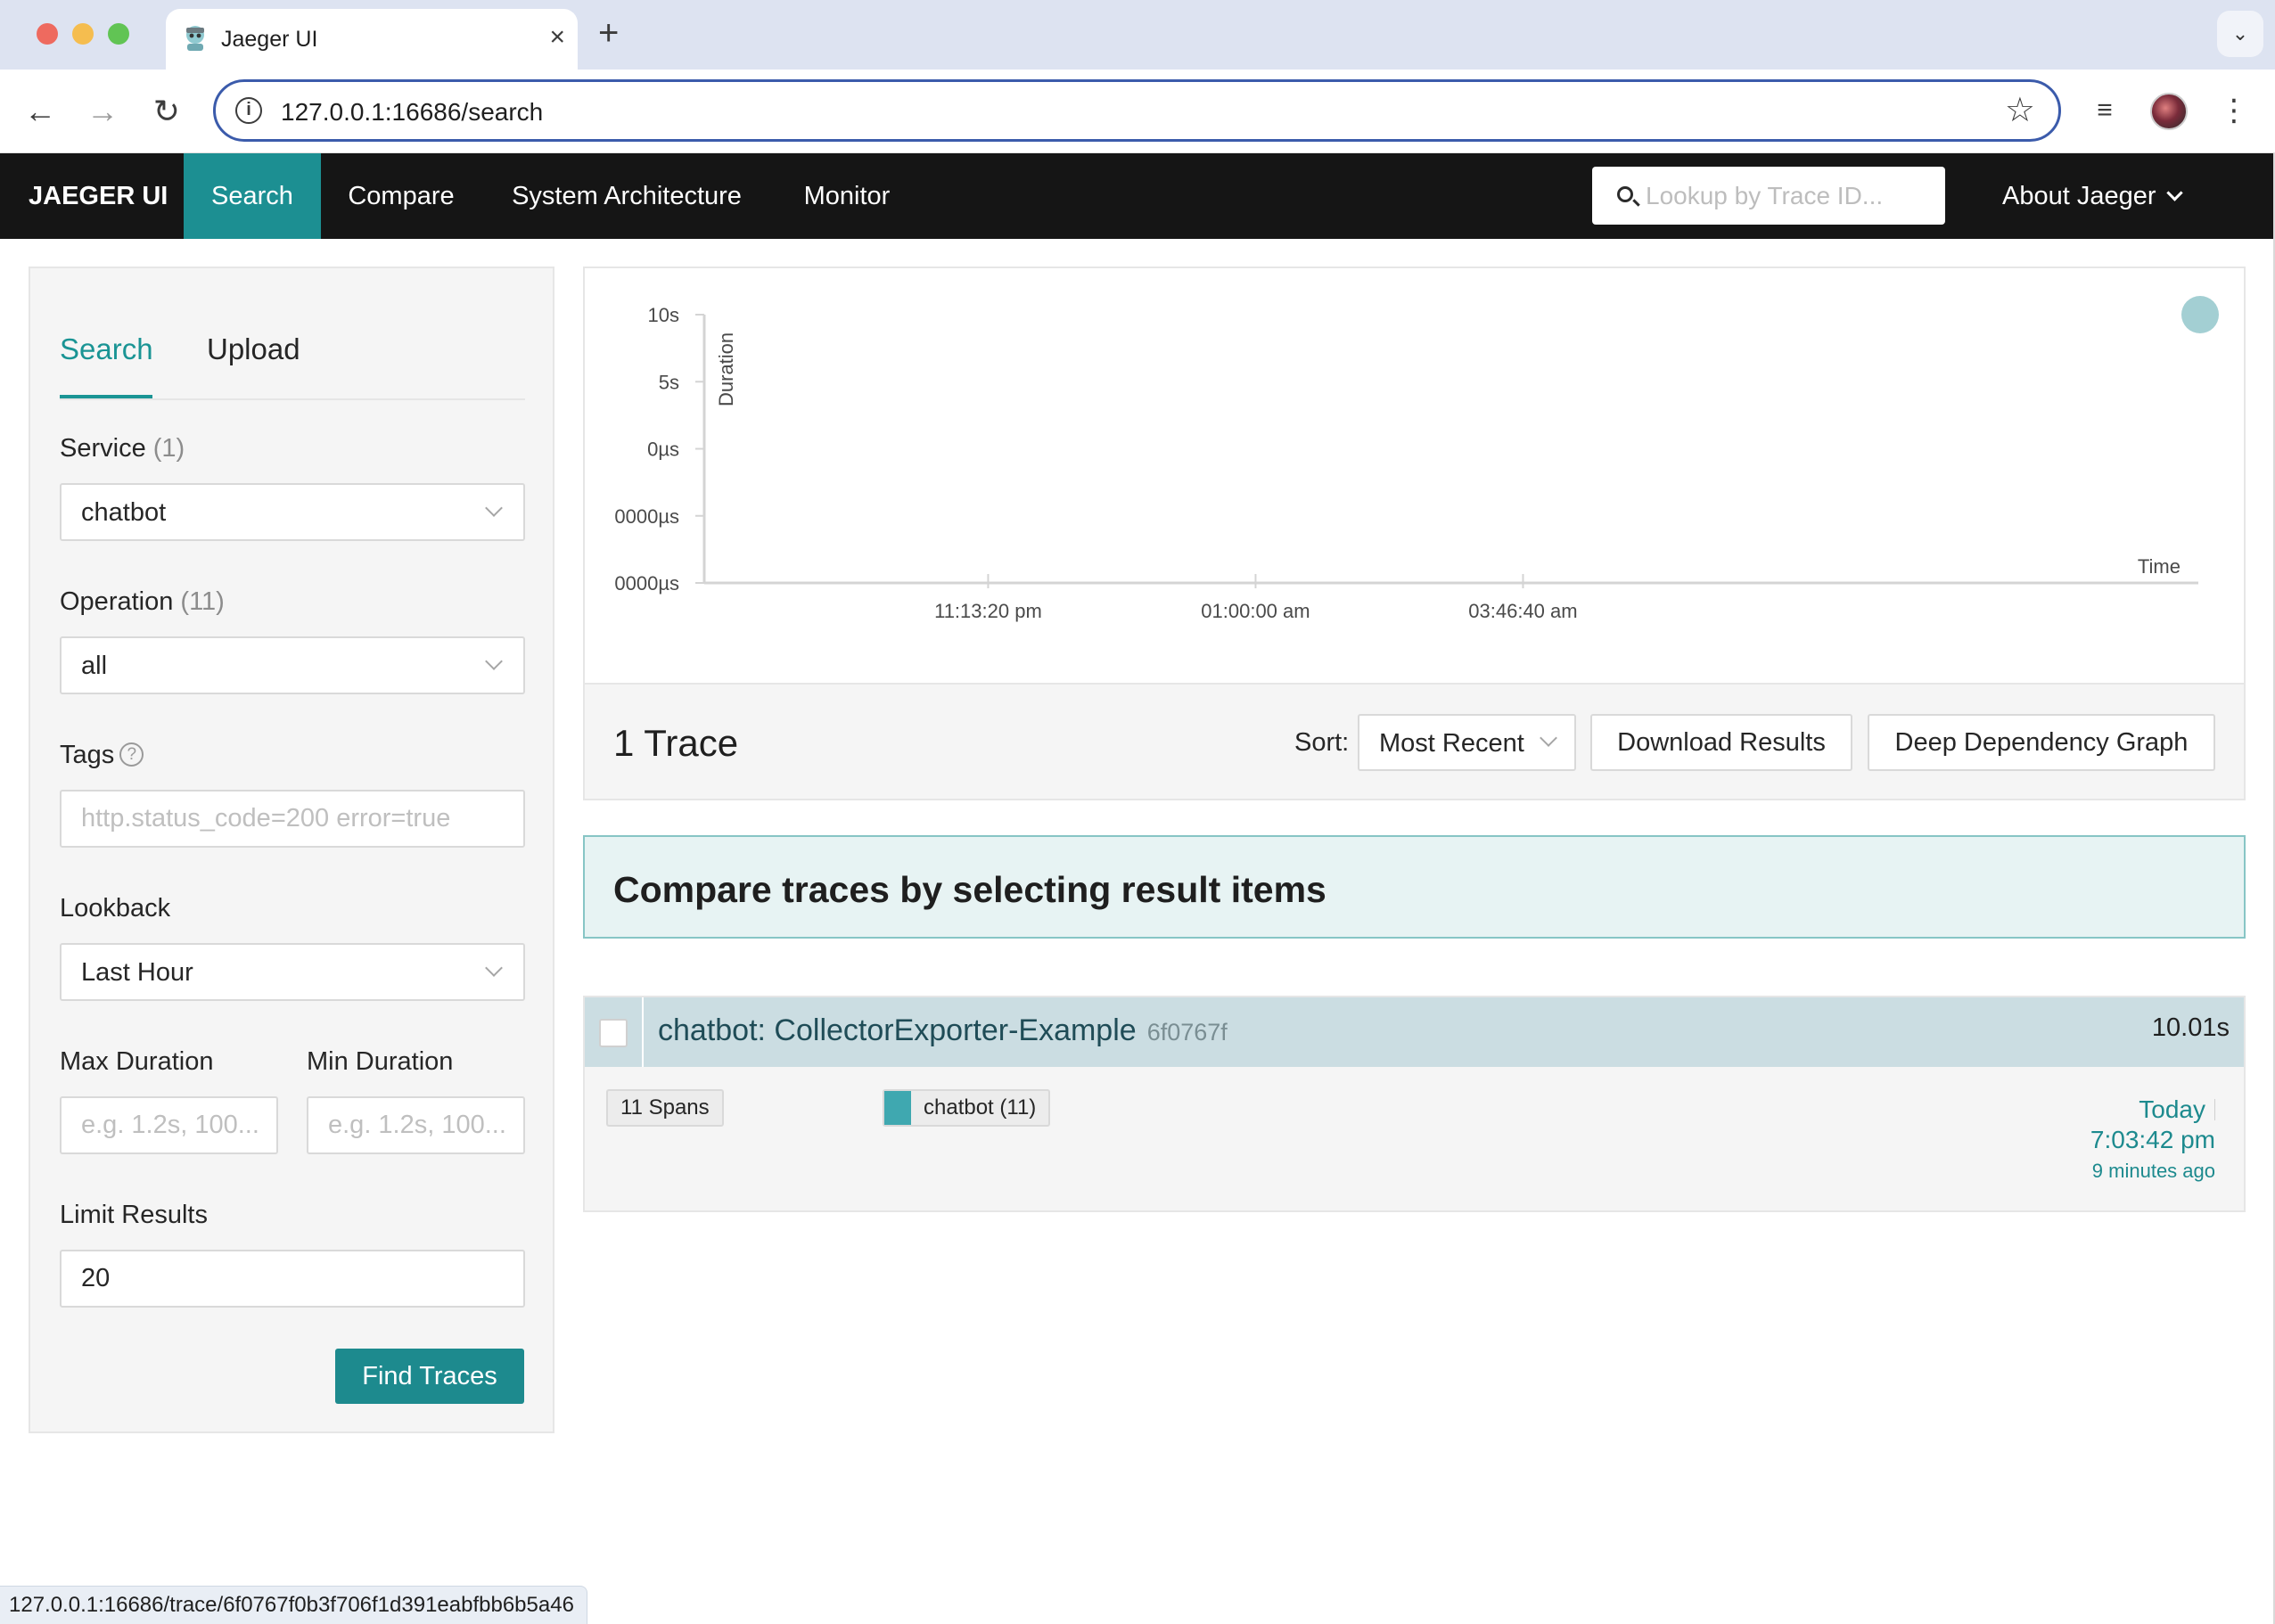  What do you see at coordinates (2234, 110) in the screenshot?
I see `browser-menu-icon: ⋮` at bounding box center [2234, 110].